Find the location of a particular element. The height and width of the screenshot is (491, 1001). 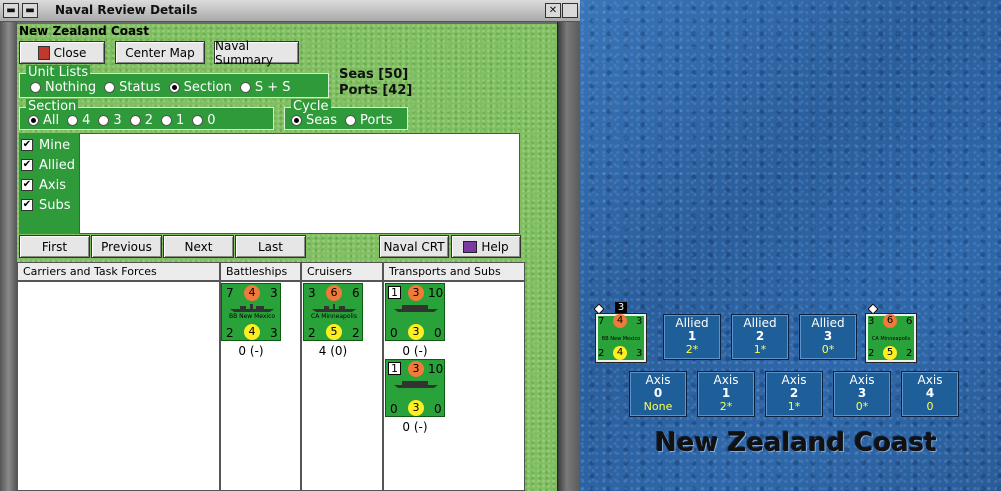

naval-summary-button: Naval Summary is located at coordinates (256, 53).